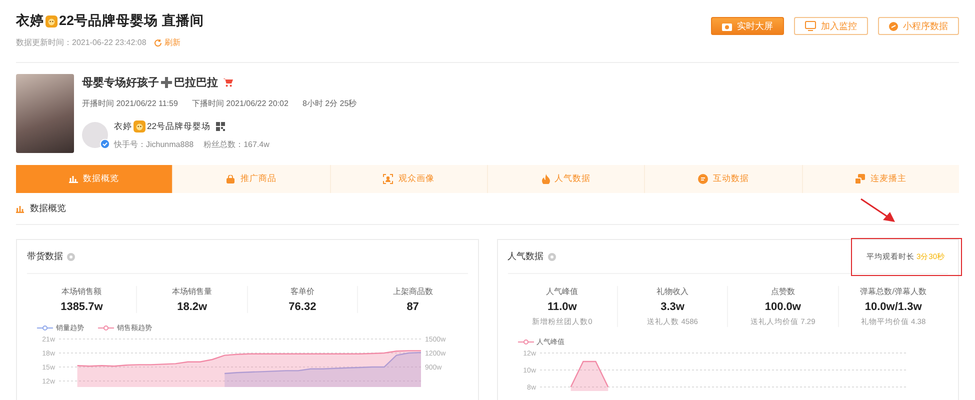 The height and width of the screenshot is (400, 975). What do you see at coordinates (178, 126) in the screenshot?
I see `anchor-name-text: 22号品牌母婴场` at bounding box center [178, 126].